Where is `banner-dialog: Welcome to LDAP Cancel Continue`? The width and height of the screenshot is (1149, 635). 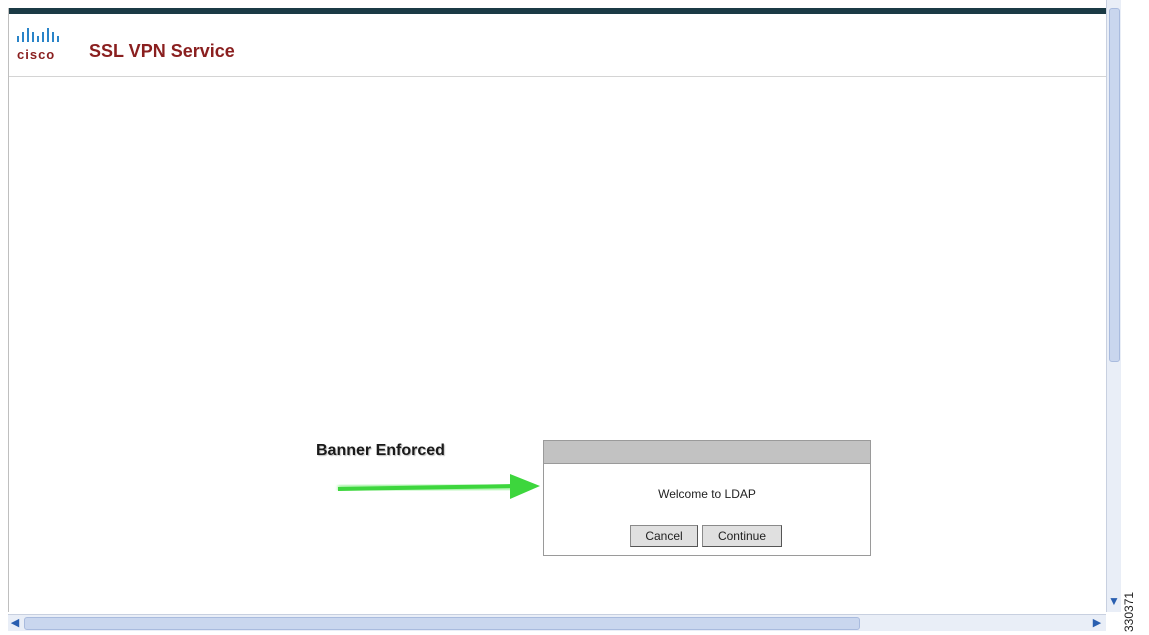
banner-dialog: Welcome to LDAP Cancel Continue is located at coordinates (707, 498).